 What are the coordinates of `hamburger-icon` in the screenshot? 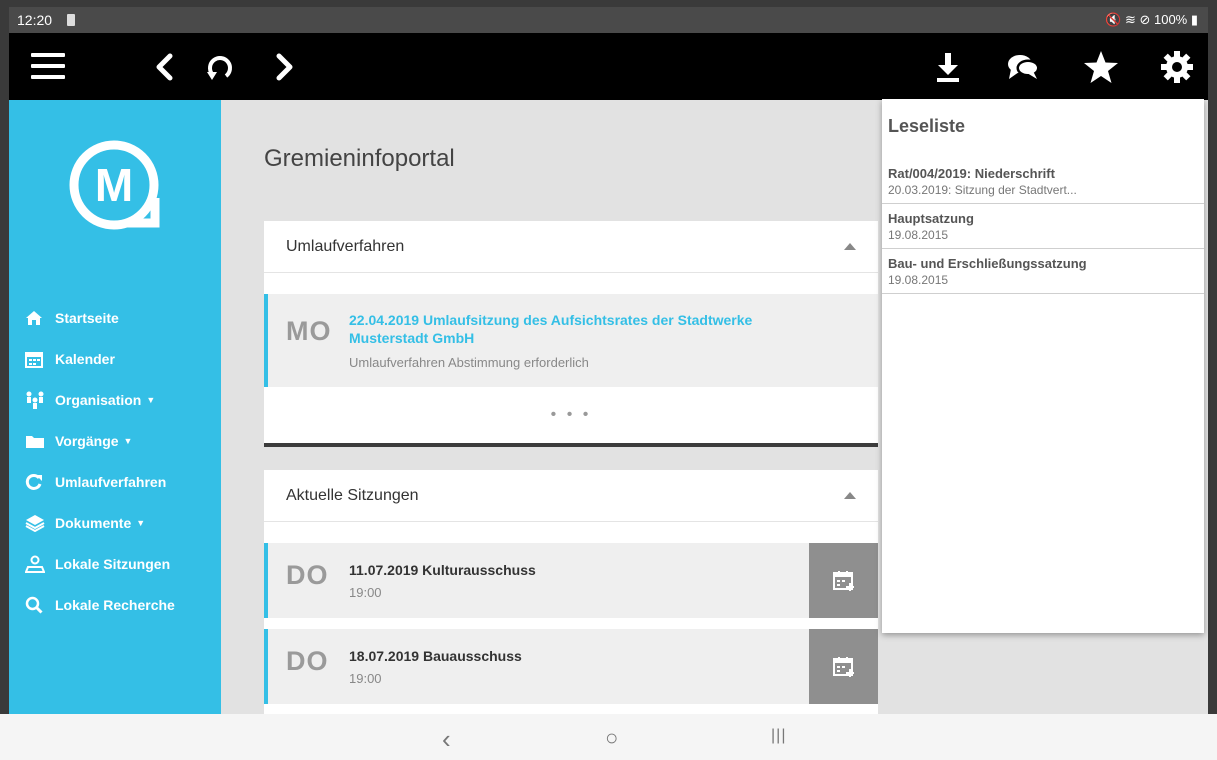 It's located at (48, 66).